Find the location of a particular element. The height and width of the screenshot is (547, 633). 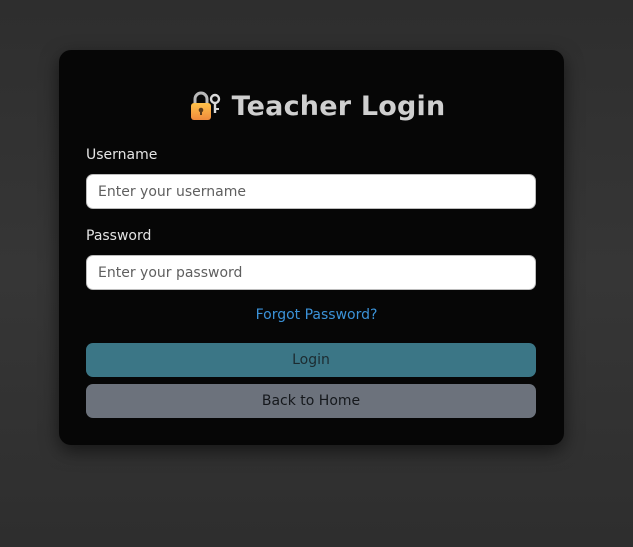

password-label: Password is located at coordinates (119, 236).